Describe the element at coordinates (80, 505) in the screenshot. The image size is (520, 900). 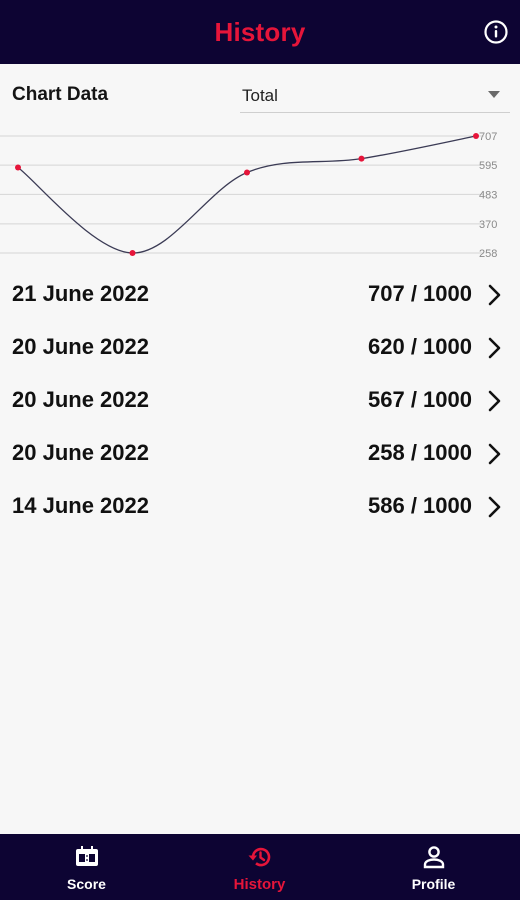
I see `history-date: 14 June 2022` at that location.